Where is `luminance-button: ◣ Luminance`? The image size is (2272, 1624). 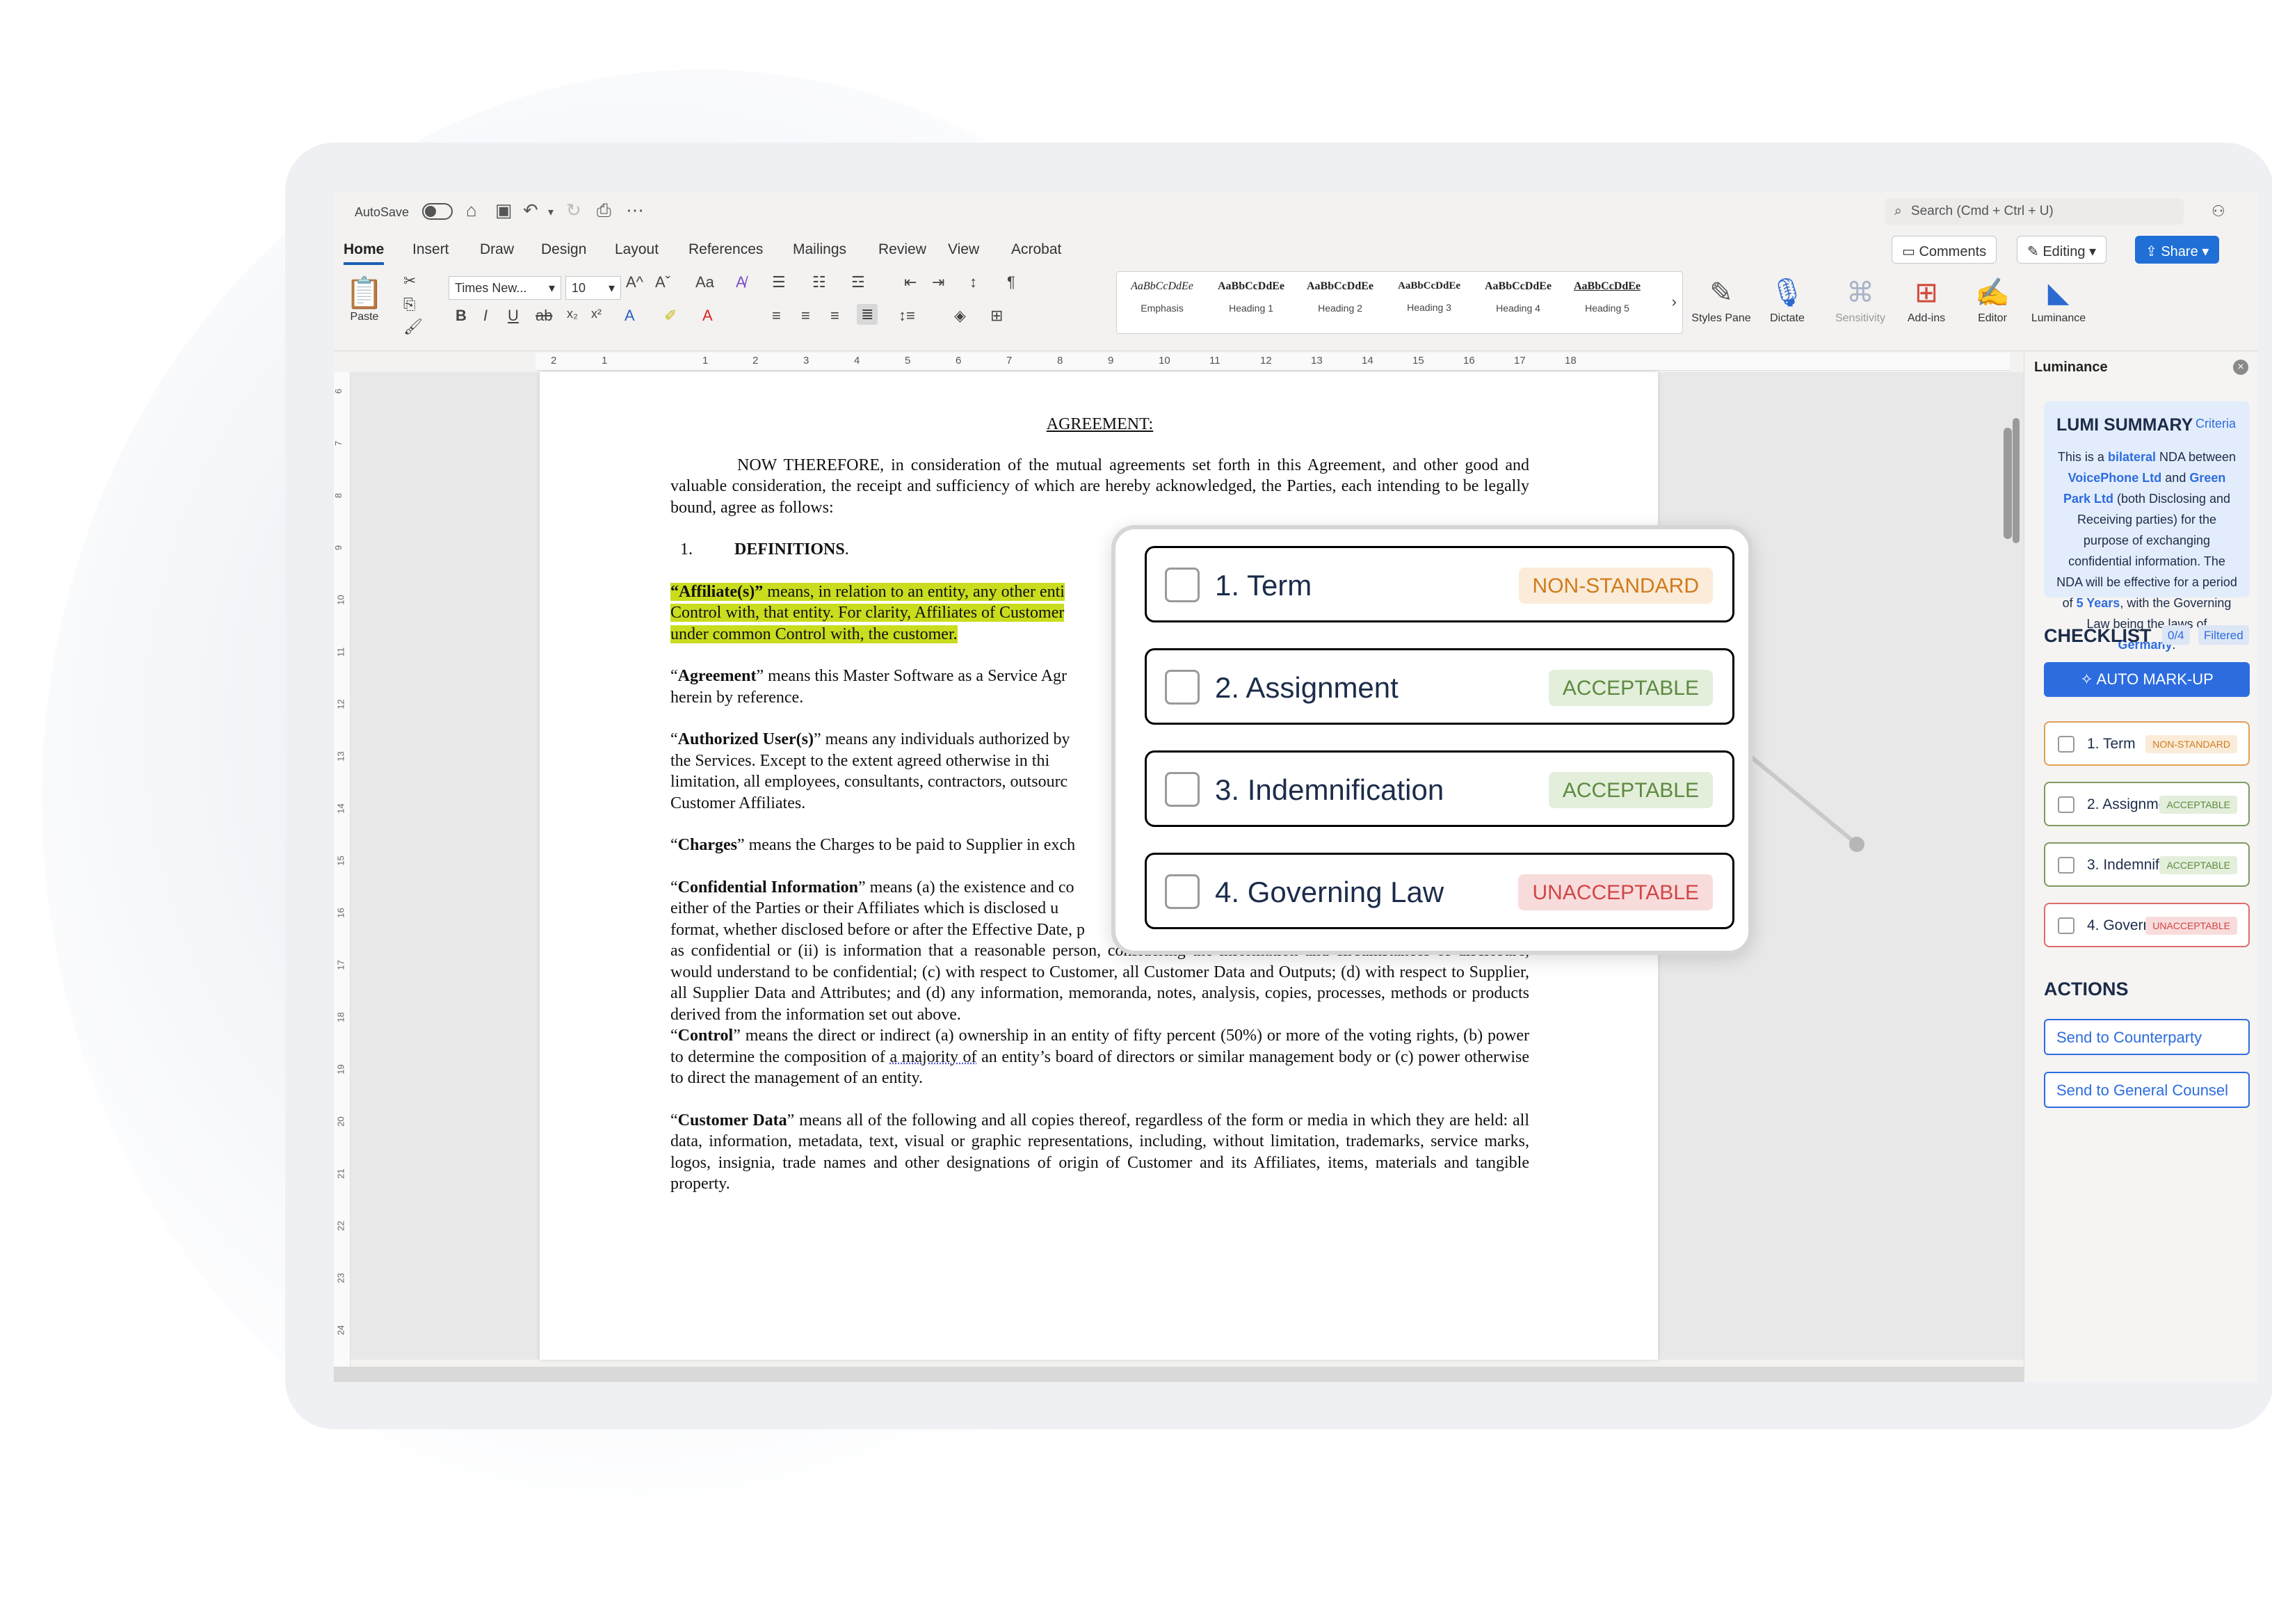
luminance-button: ◣ Luminance is located at coordinates (2058, 299).